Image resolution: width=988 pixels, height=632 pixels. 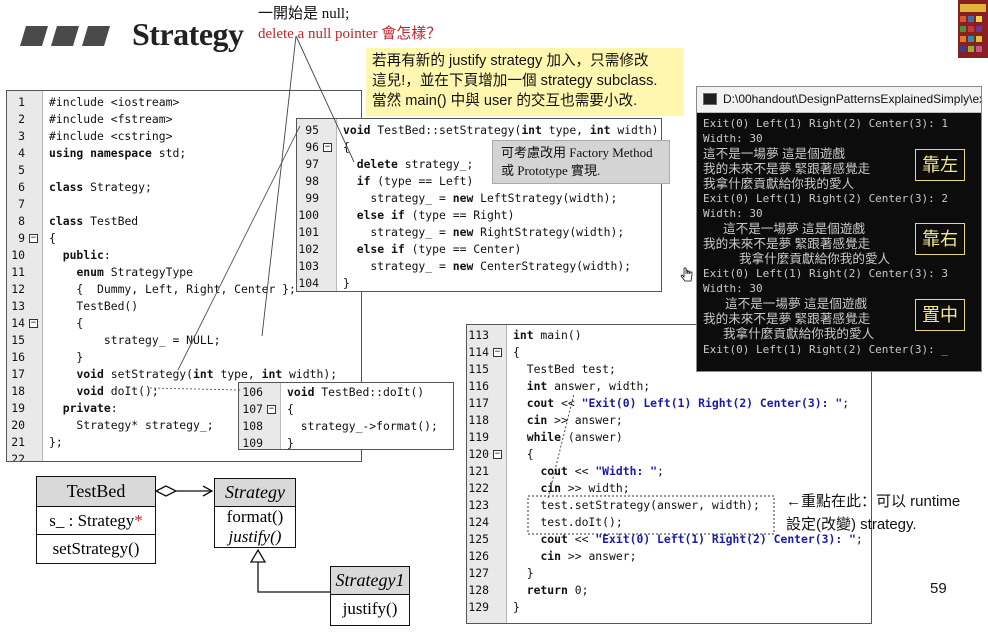 I want to click on code-line: 15 strategy_ = NULL;, so click(x=184, y=340).